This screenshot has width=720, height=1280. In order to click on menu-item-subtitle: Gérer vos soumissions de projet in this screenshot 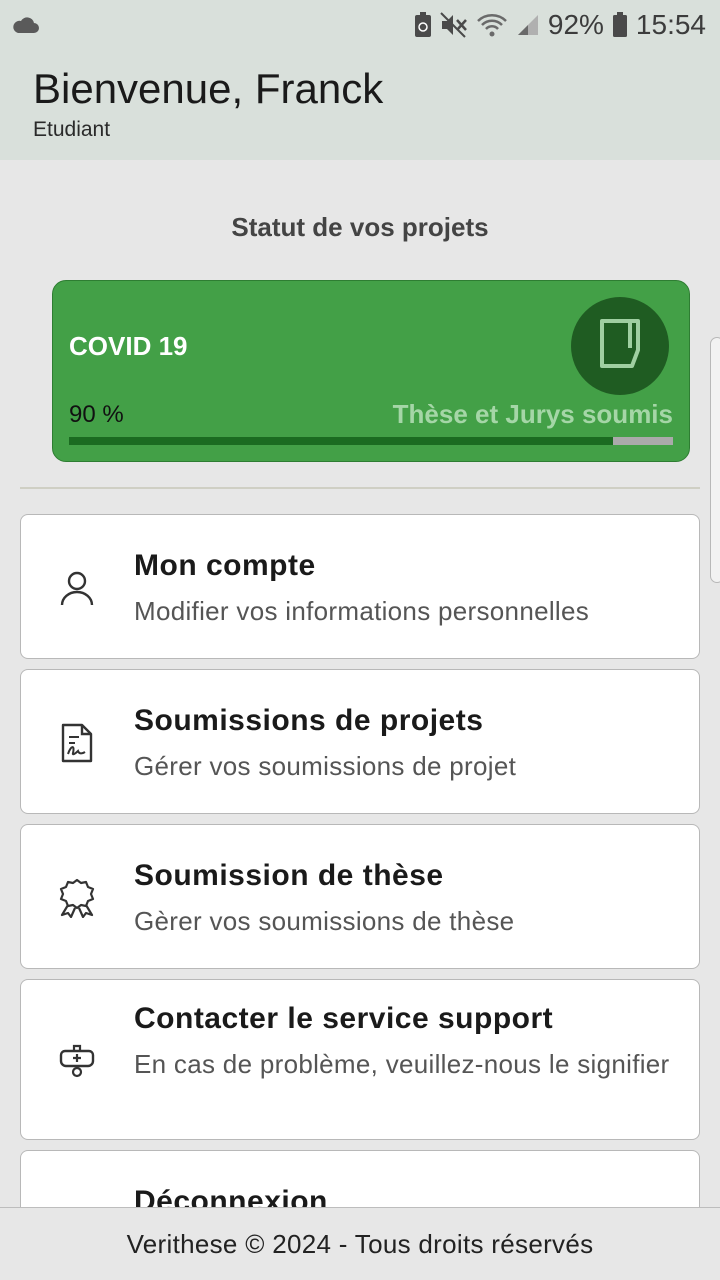, I will do `click(325, 766)`.